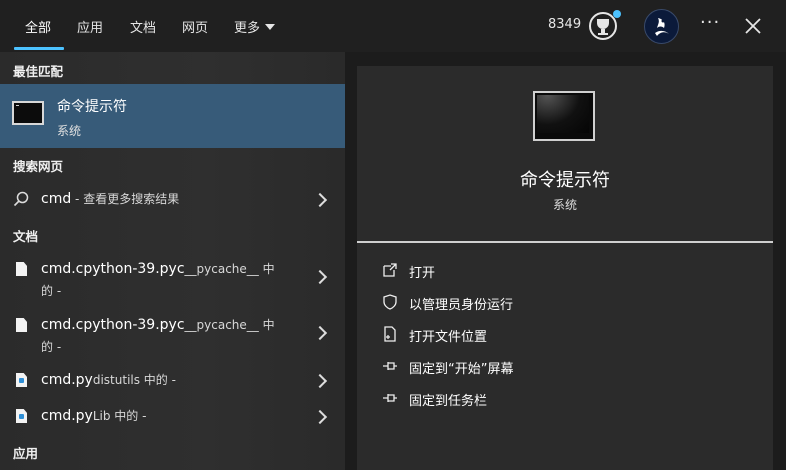 The image size is (786, 470). I want to click on action-pin-to-start: 固定到“开始”屏幕, so click(532, 367).